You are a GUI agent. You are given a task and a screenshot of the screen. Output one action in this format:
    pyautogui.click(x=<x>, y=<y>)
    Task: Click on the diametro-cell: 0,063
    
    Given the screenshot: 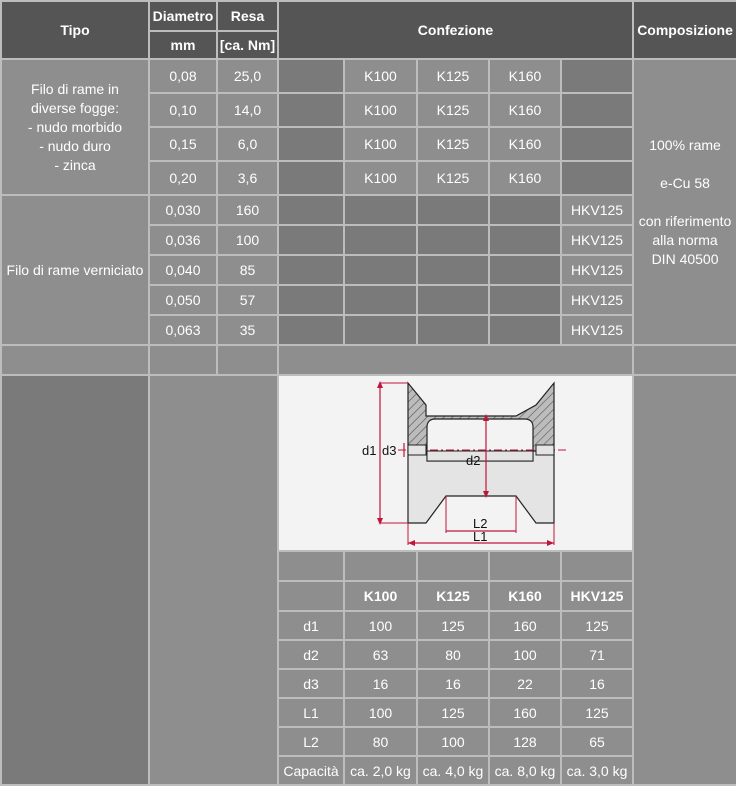 What is the action you would take?
    pyautogui.click(x=183, y=330)
    